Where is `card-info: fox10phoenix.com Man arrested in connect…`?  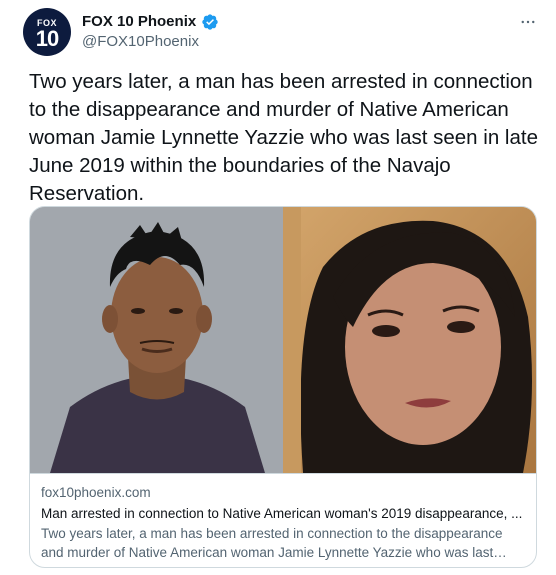
card-info: fox10phoenix.com Man arrested in connect… is located at coordinates (283, 518).